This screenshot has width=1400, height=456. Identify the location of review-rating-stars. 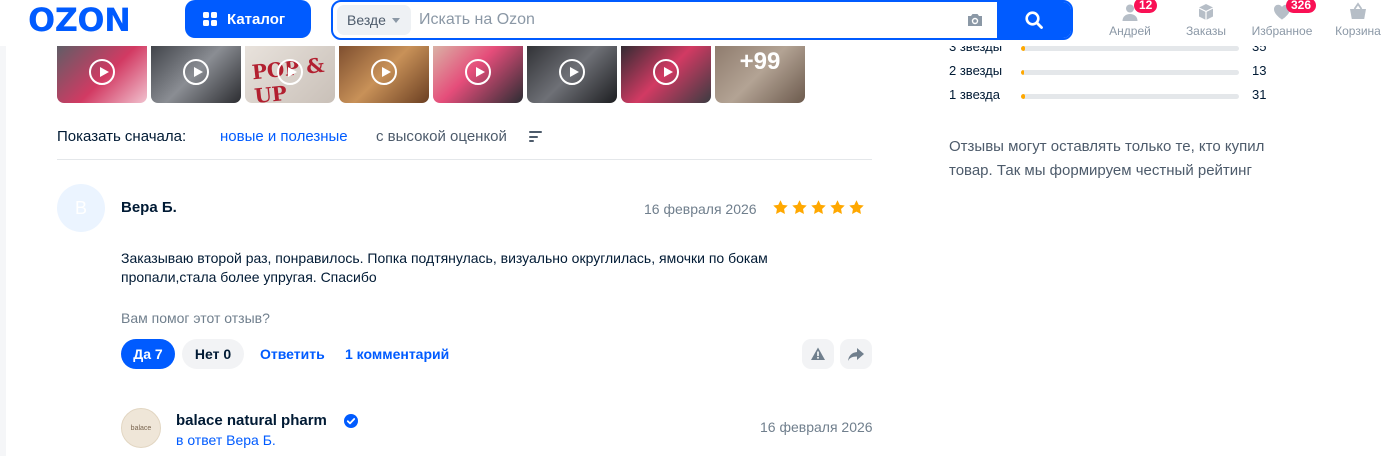
(818, 207).